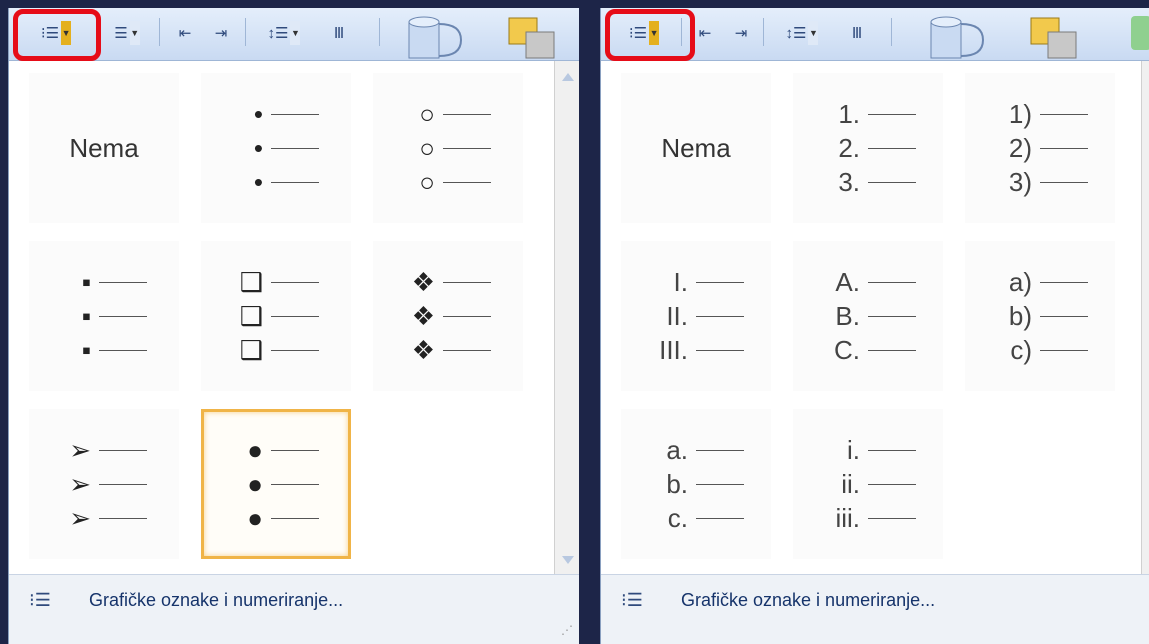 This screenshot has width=1149, height=644. I want to click on list-item-preview: b), so click(1040, 316).